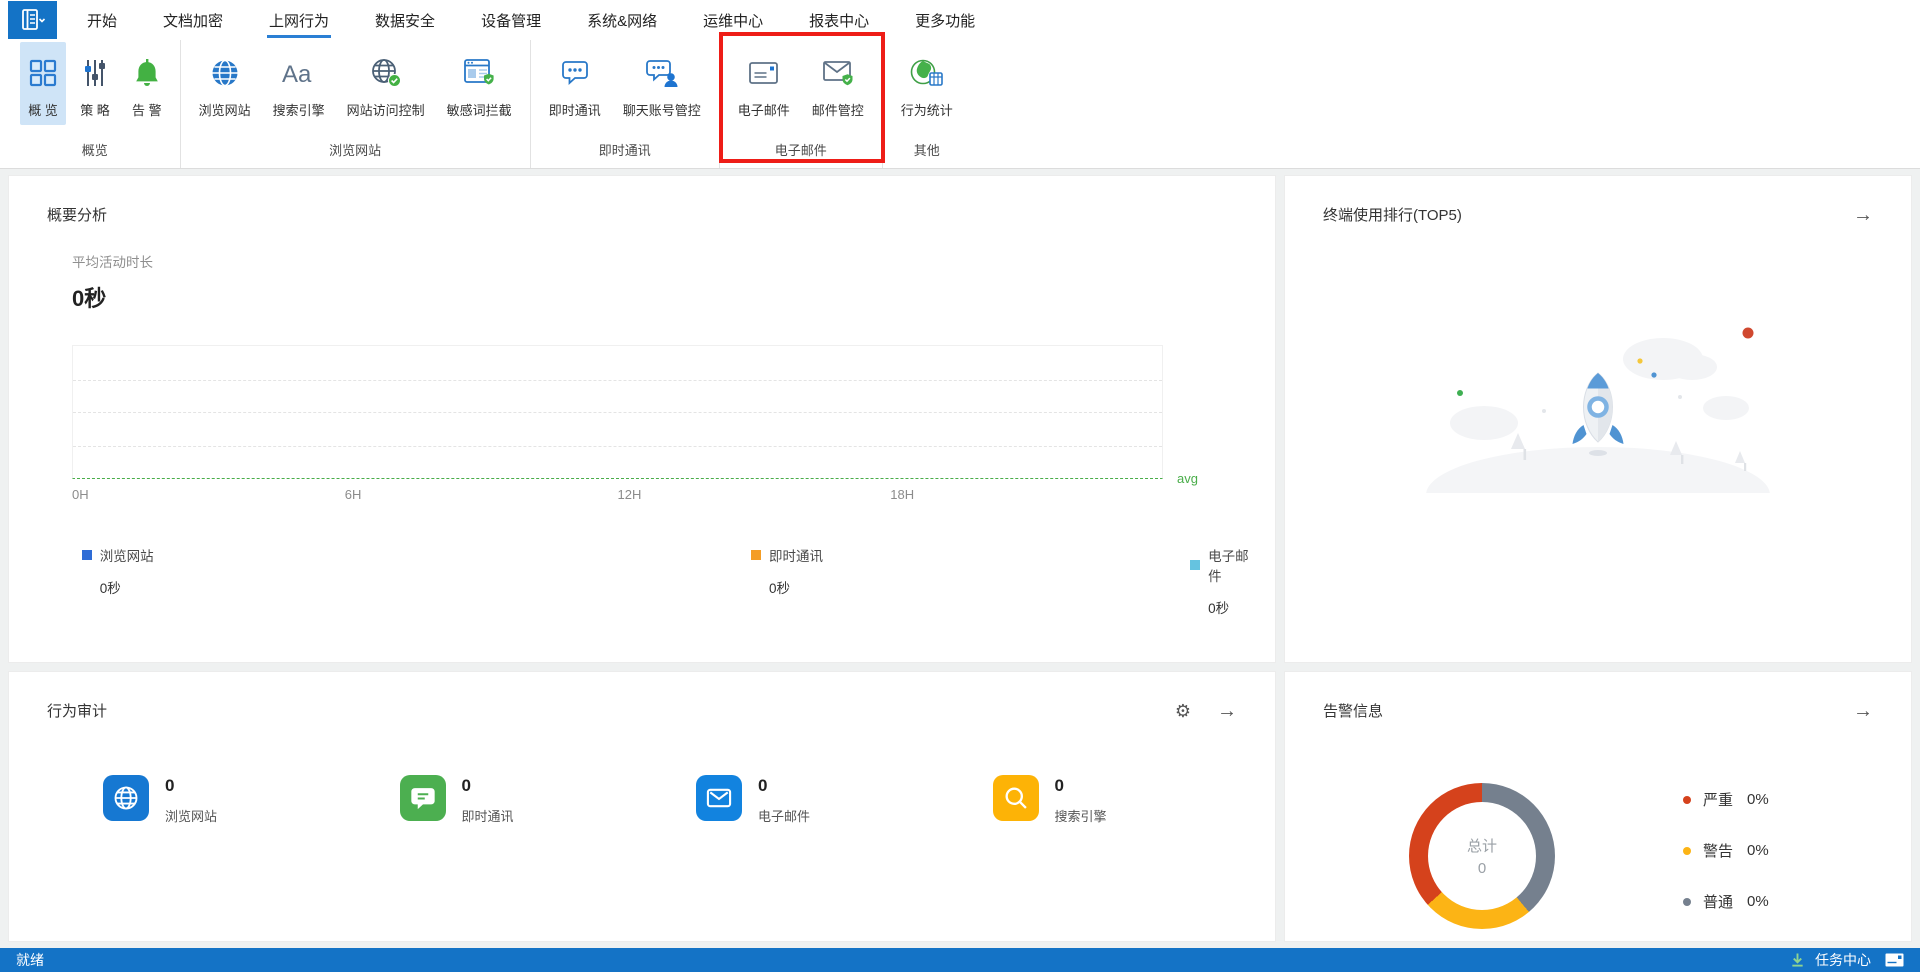 This screenshot has height=972, width=1920. I want to click on ribbon-button-chat-account-control: 聊天账号管控, so click(662, 83).